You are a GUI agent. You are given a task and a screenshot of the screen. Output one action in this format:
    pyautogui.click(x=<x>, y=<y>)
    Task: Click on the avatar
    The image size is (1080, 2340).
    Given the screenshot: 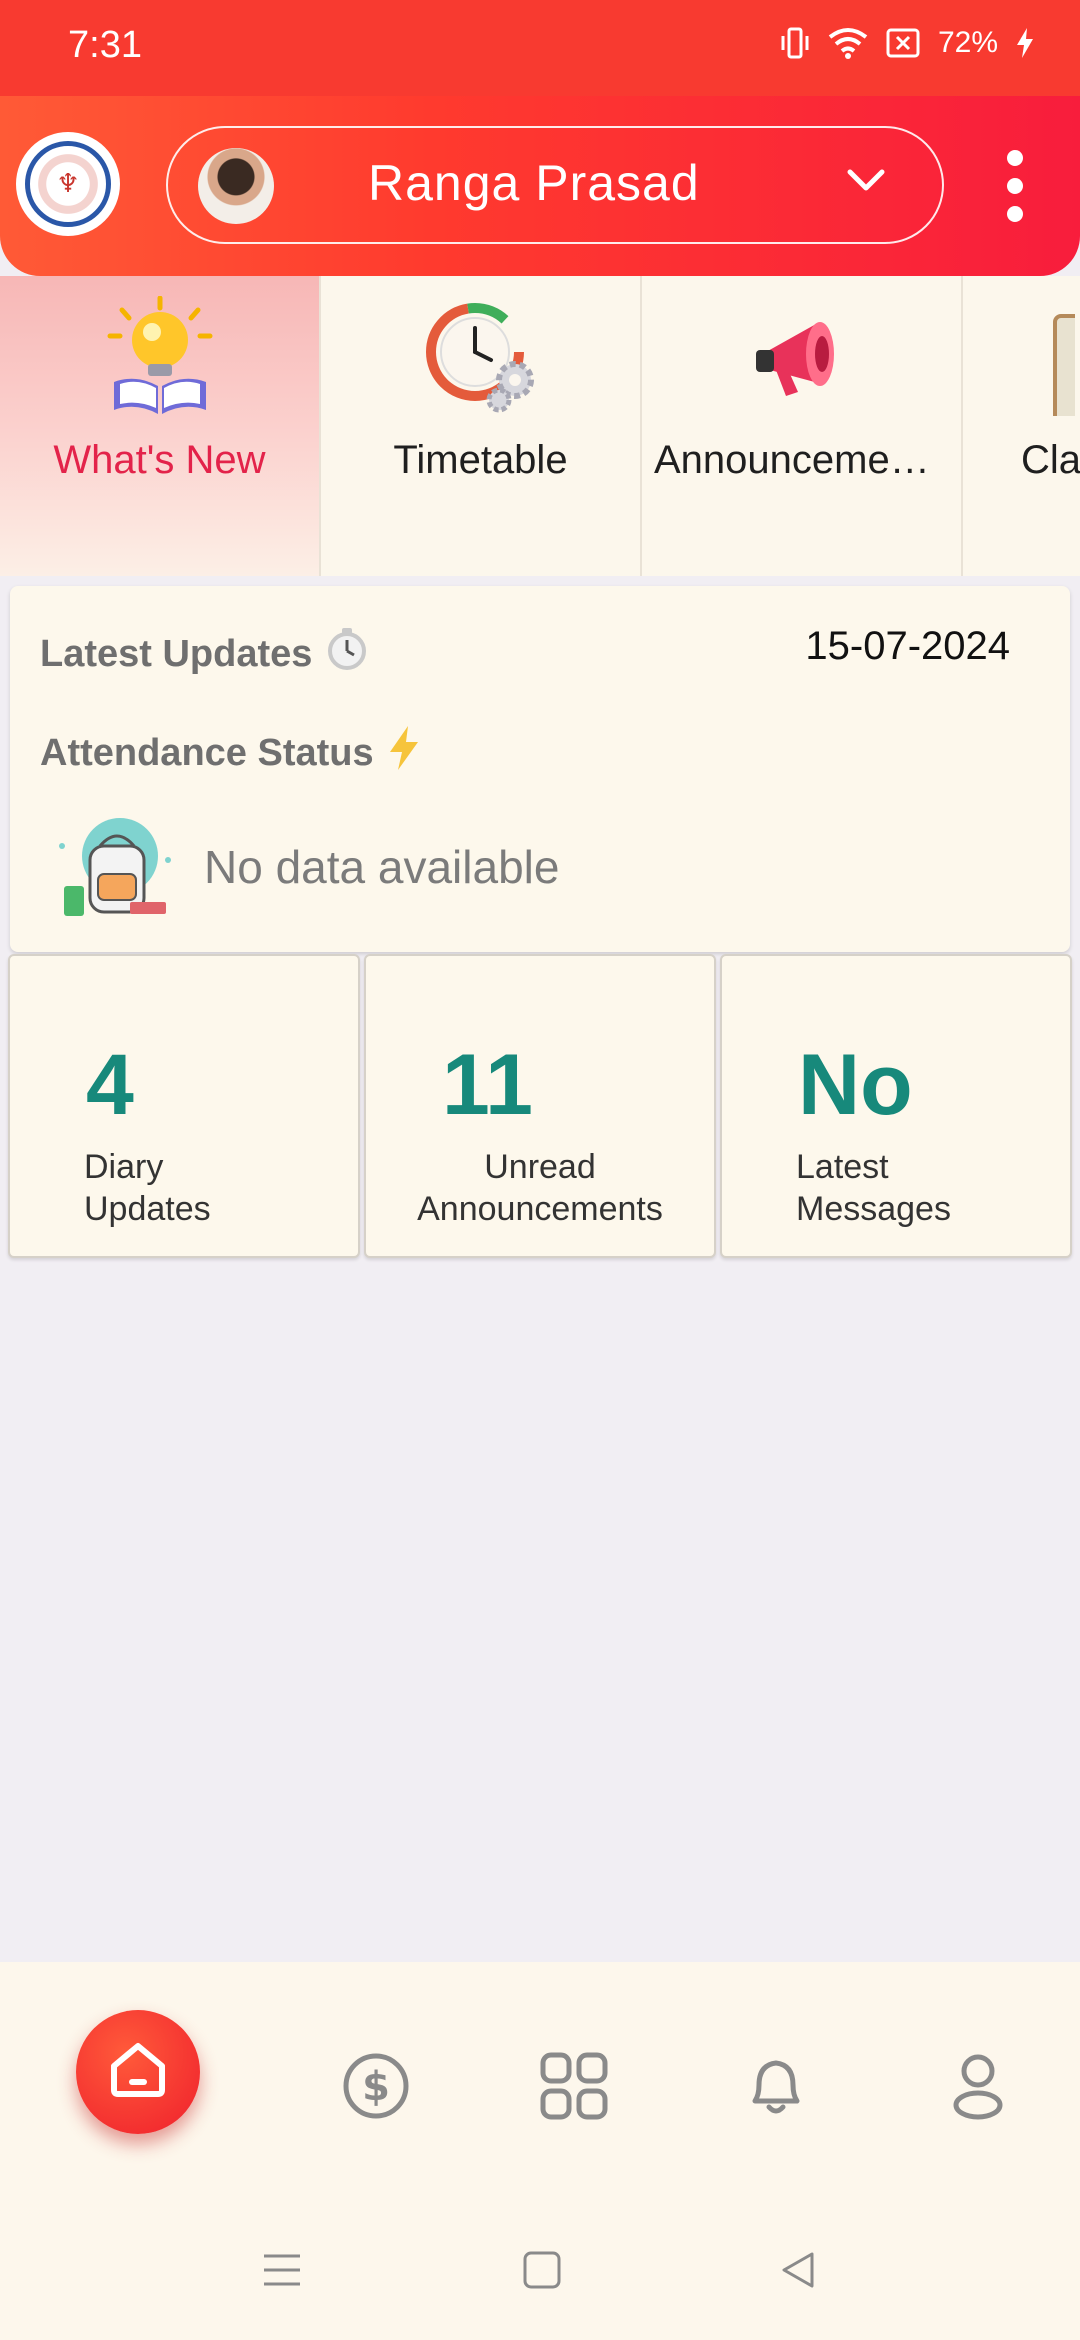 What is the action you would take?
    pyautogui.click(x=236, y=186)
    